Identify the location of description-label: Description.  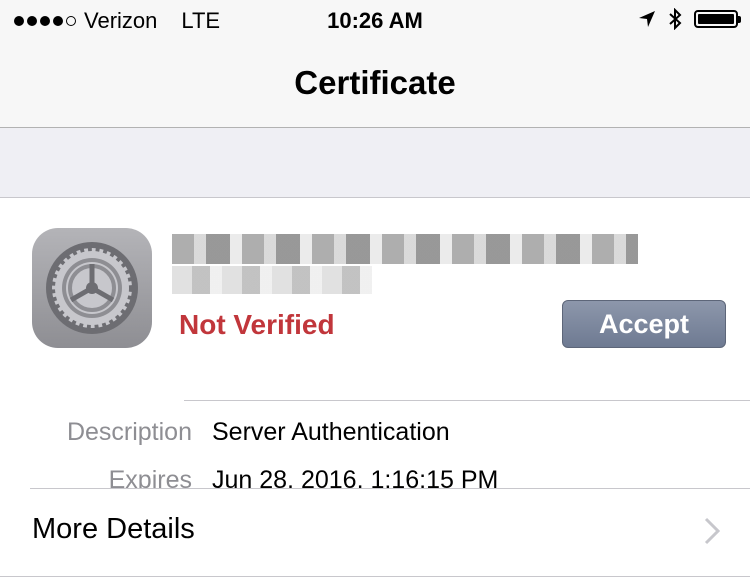
(129, 432).